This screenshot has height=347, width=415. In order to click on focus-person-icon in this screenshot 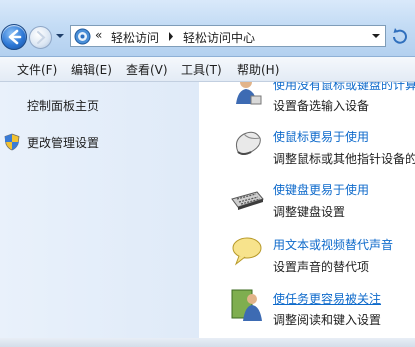, I will do `click(246, 305)`.